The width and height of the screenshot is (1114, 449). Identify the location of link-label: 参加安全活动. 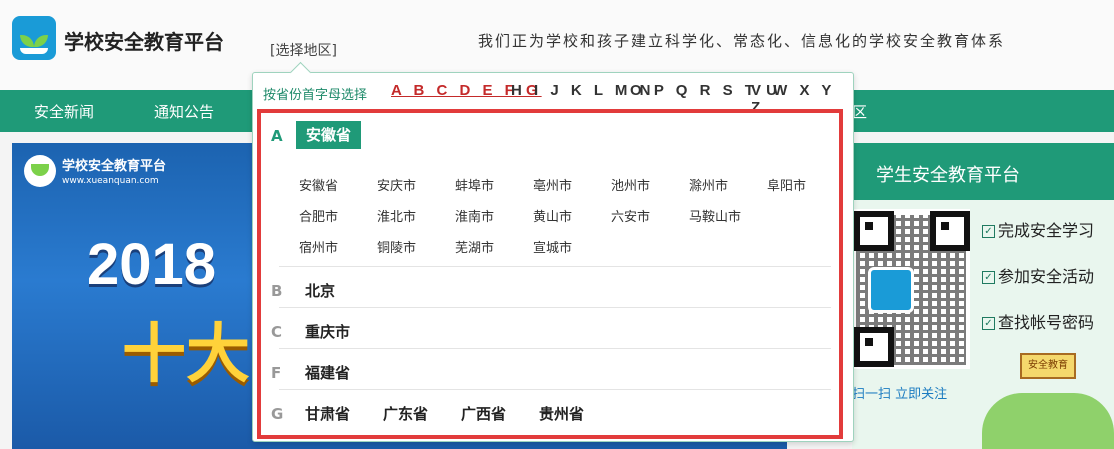
(1046, 276).